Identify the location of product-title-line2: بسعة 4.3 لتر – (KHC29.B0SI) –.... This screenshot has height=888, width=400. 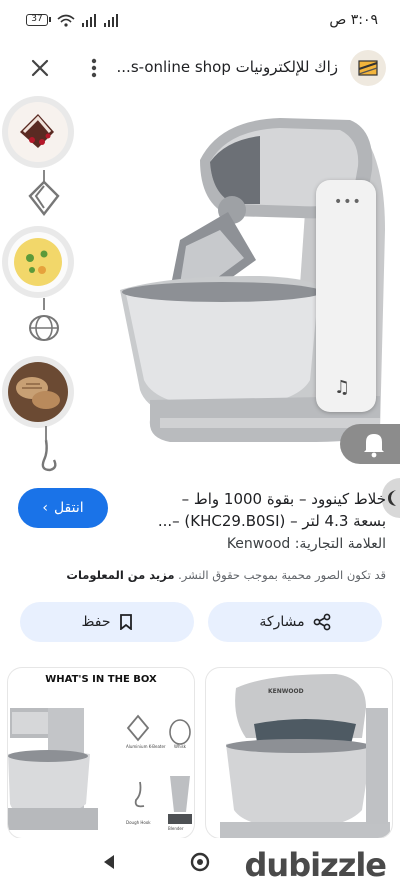
(271, 521).